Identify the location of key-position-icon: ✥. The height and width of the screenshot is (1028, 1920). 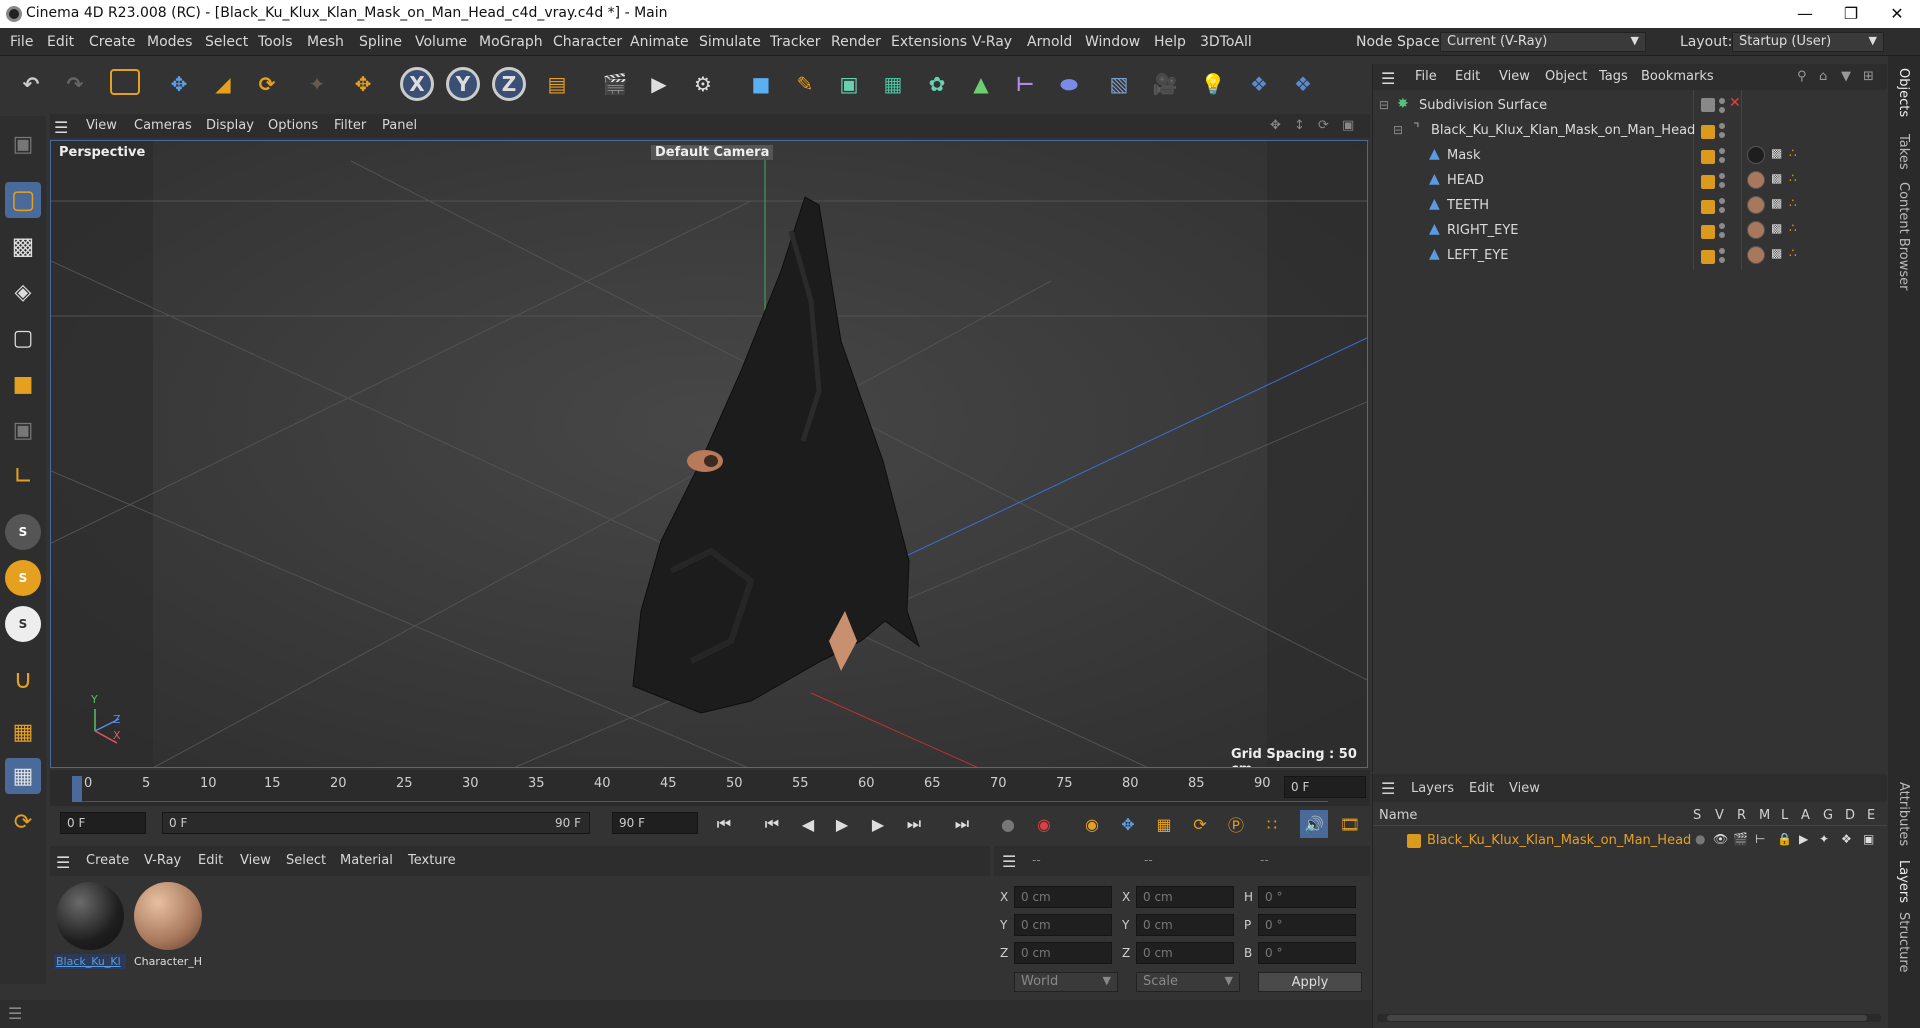
(1128, 824).